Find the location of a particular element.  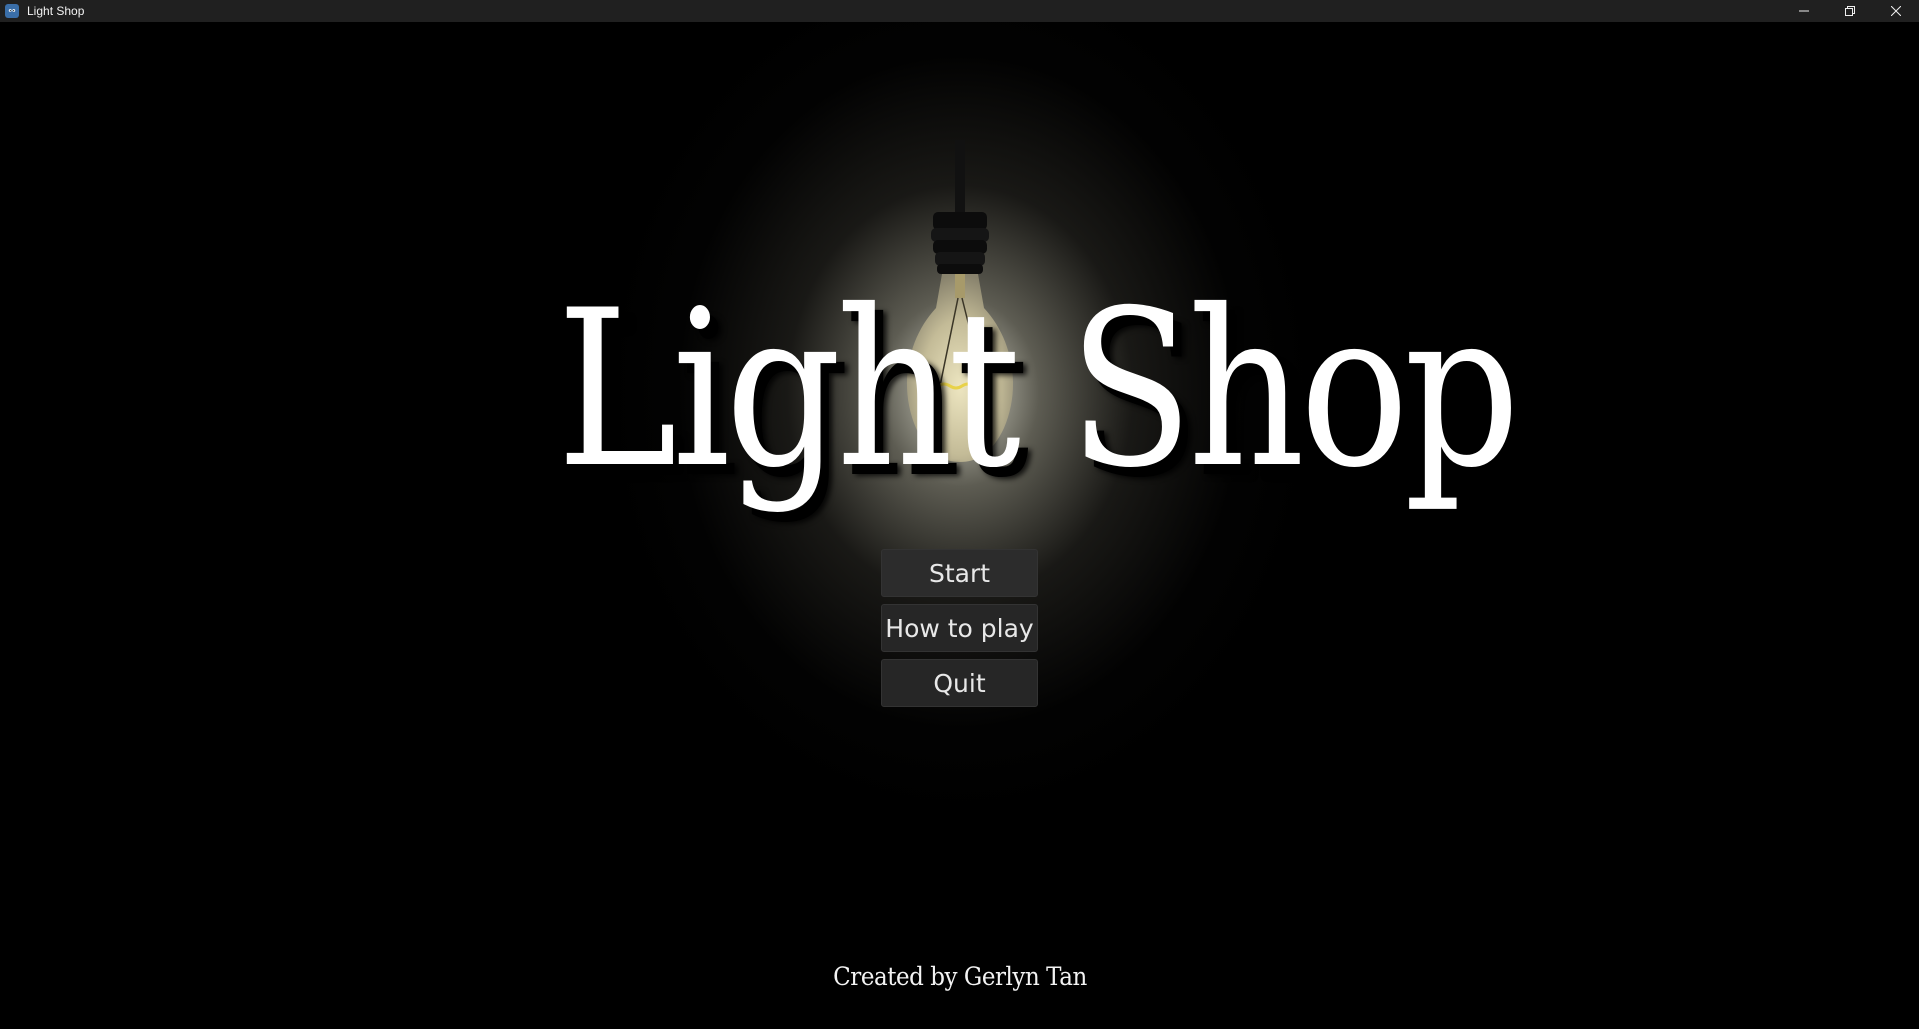

window-controls is located at coordinates (1850, 11).